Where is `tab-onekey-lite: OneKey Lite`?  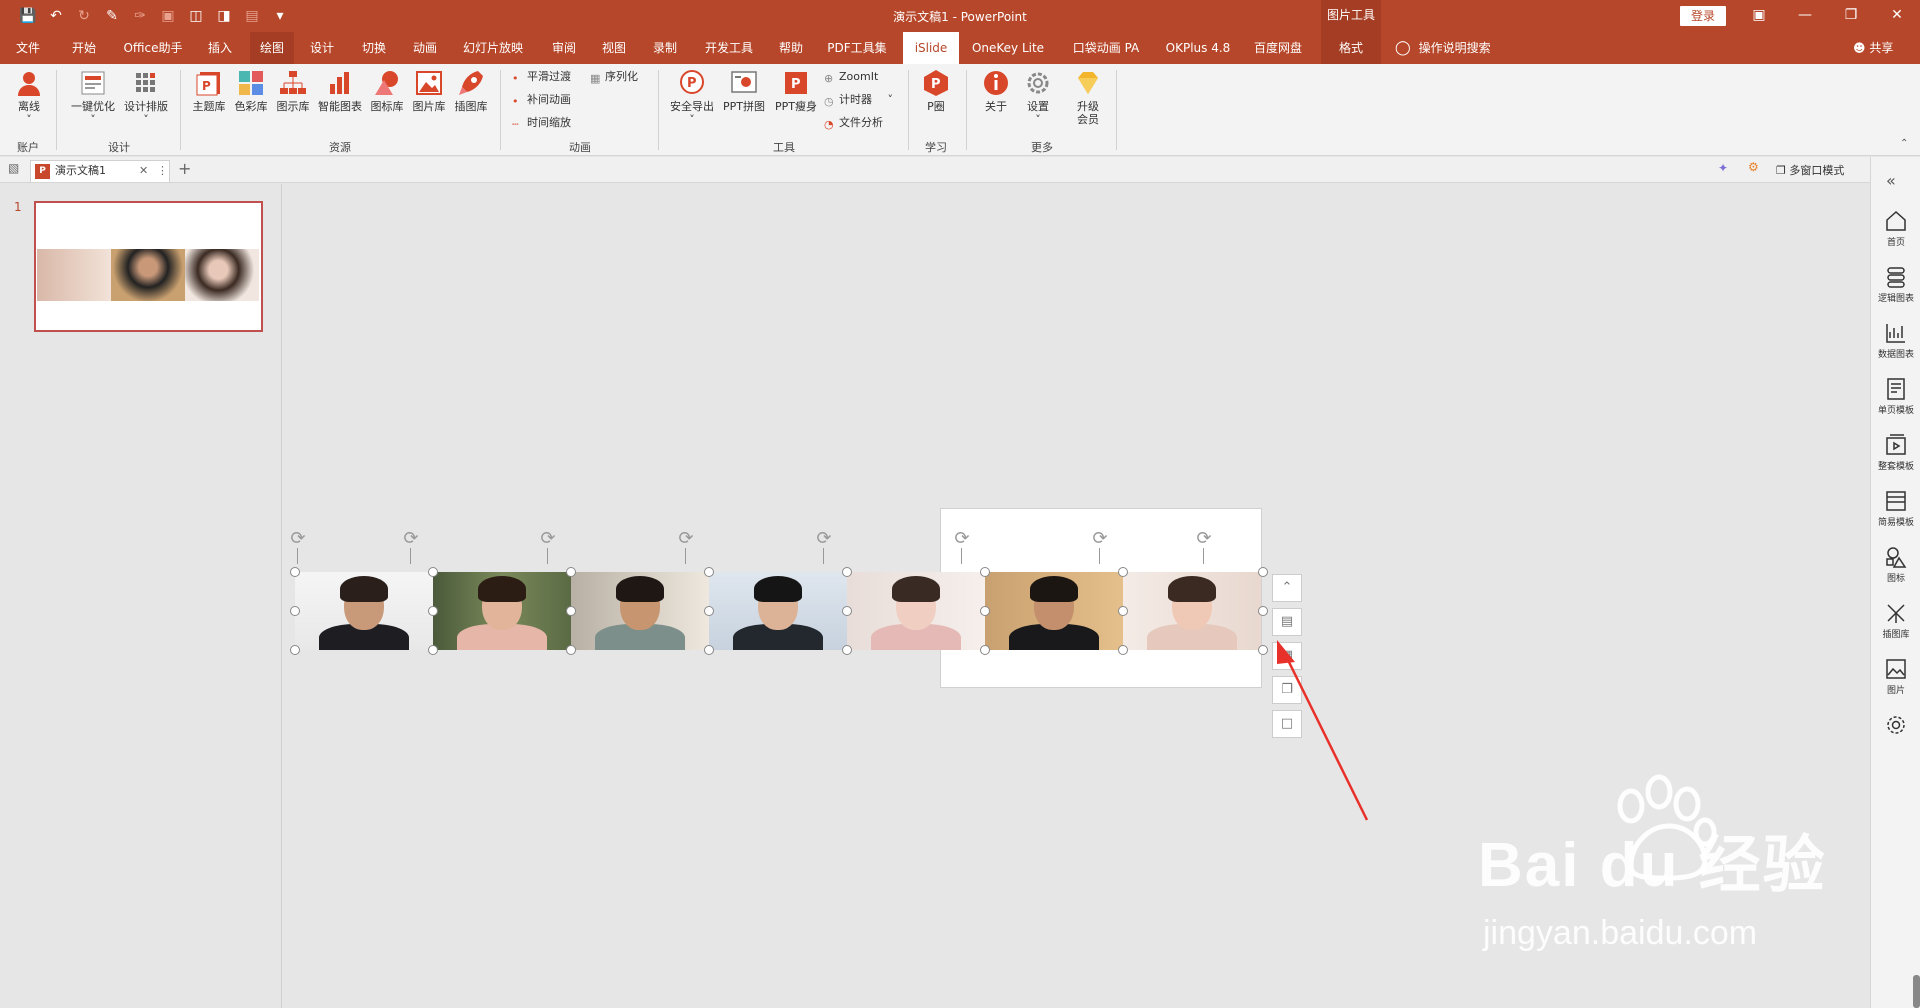 tab-onekey-lite: OneKey Lite is located at coordinates (1008, 48).